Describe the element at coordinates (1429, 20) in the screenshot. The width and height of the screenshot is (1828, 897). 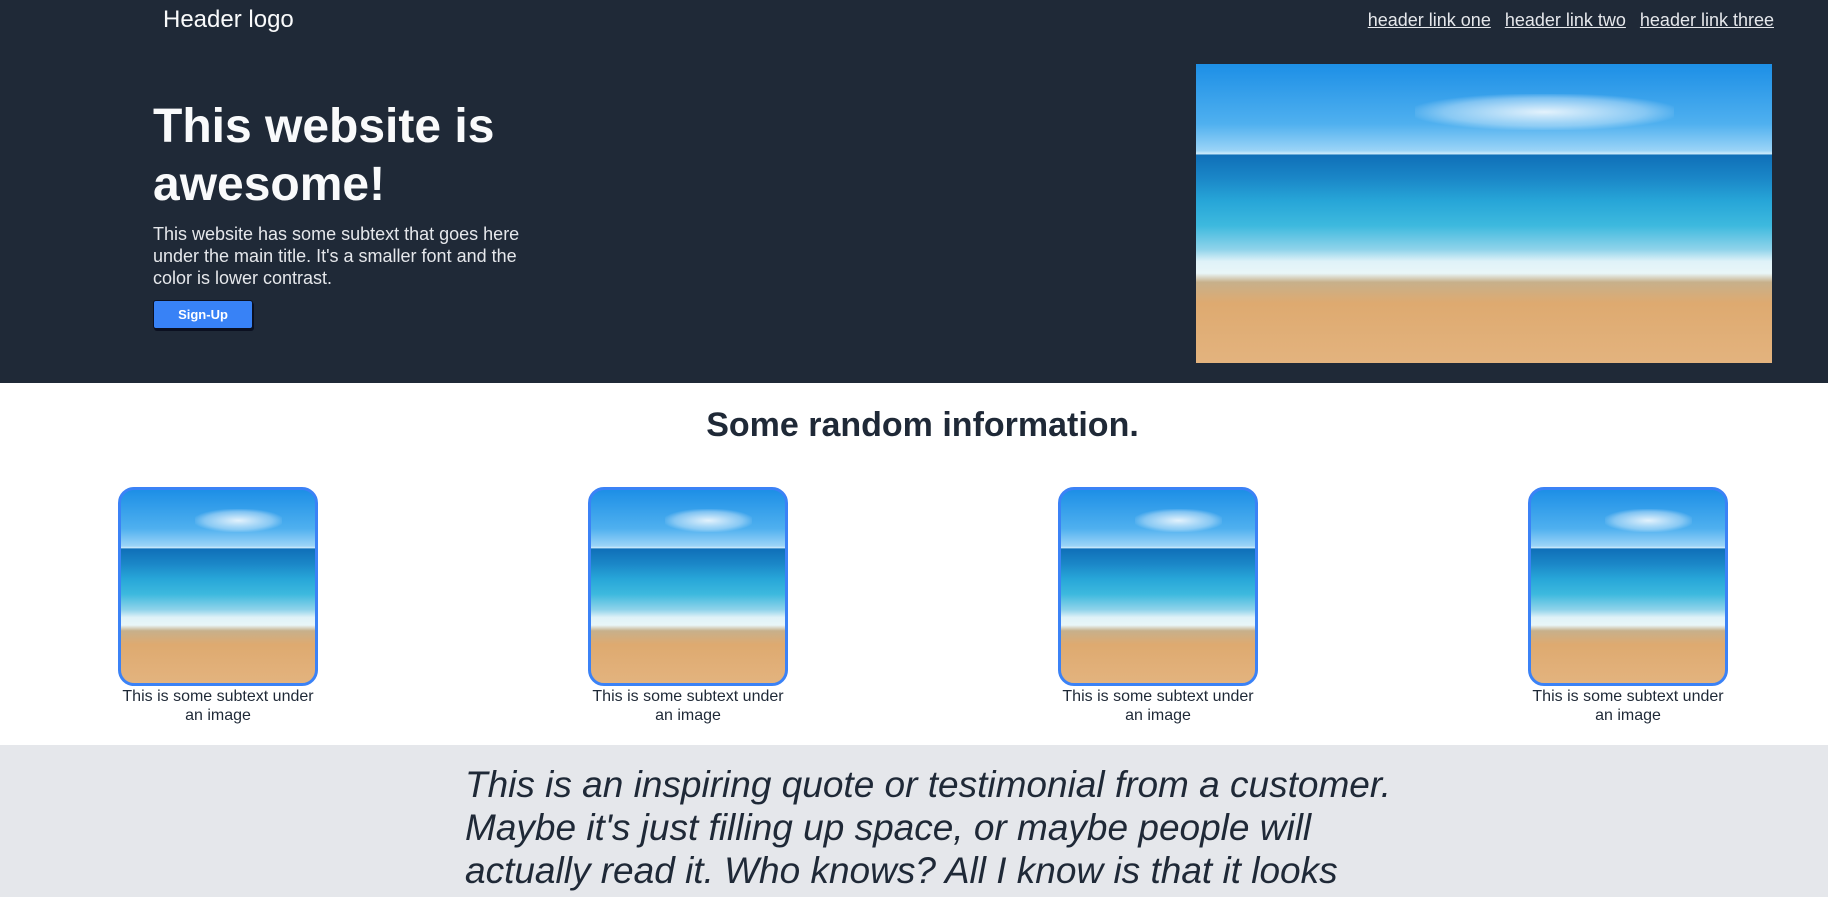
I see `header-link-one: header link one` at that location.